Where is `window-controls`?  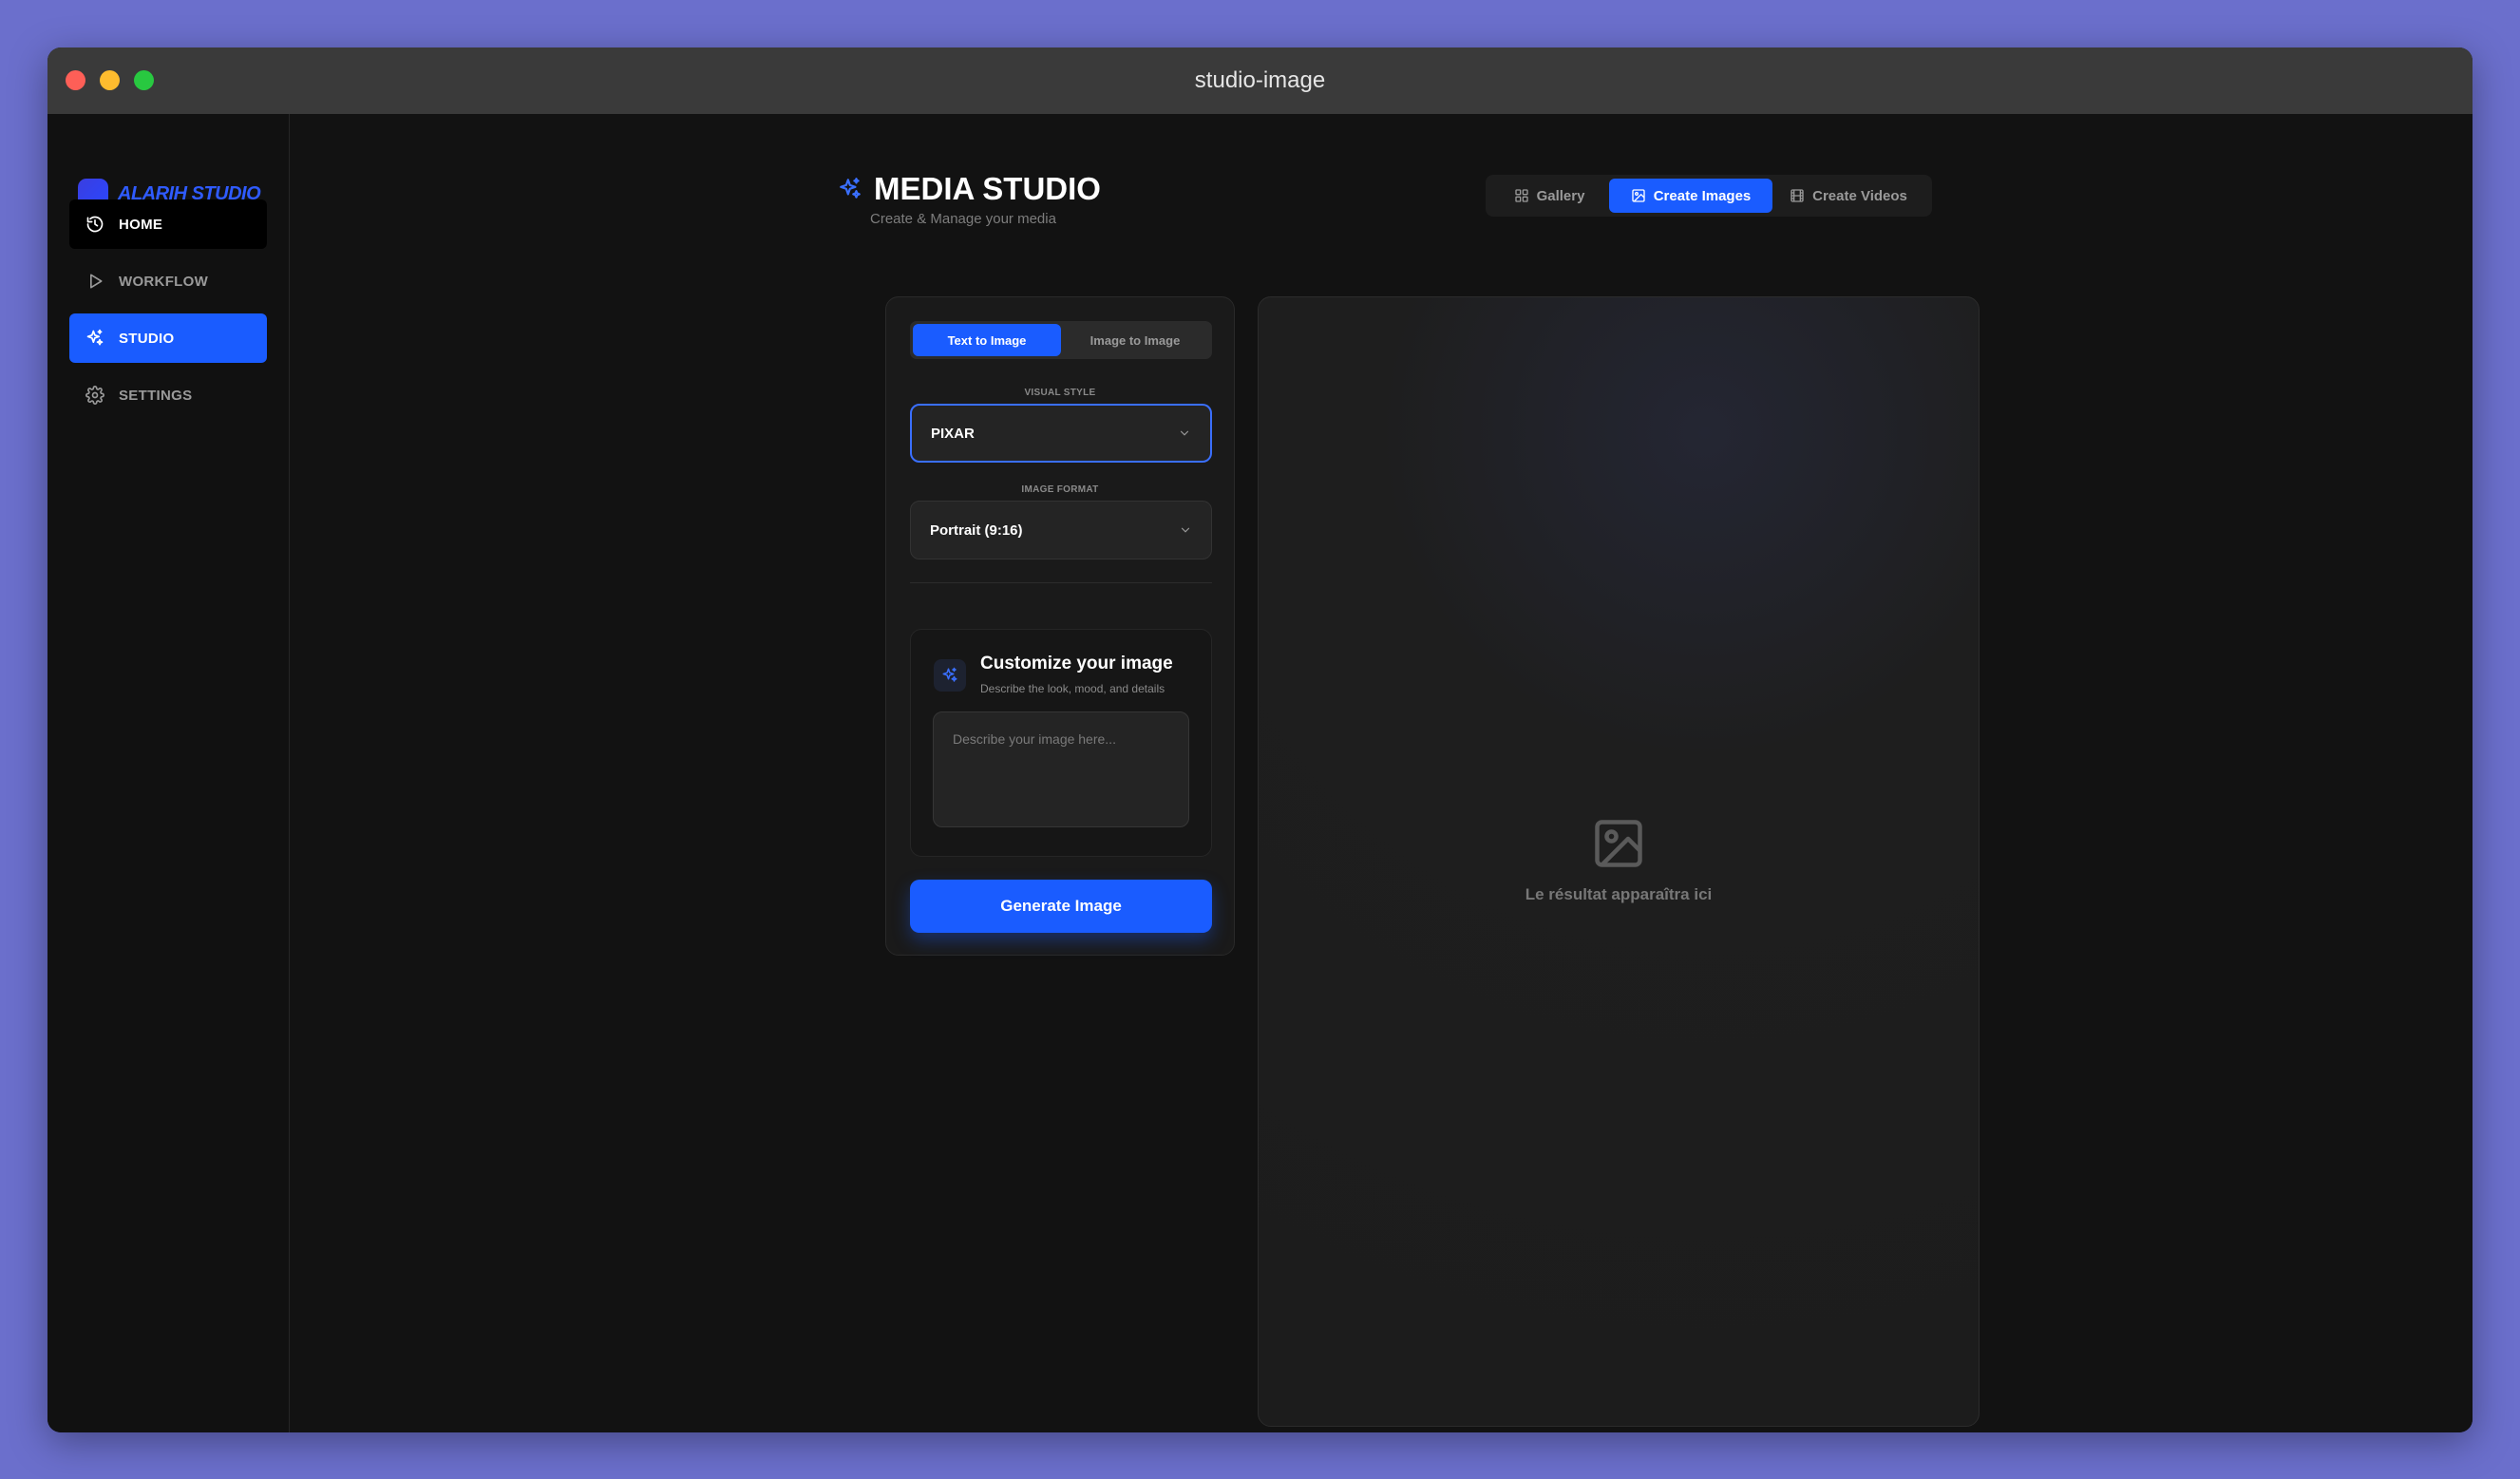 window-controls is located at coordinates (110, 80).